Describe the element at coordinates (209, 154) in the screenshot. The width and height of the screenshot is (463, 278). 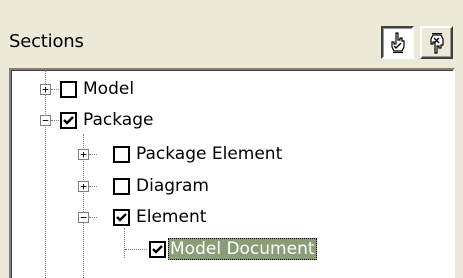
I see `tree-node-package-element: Package Element` at that location.